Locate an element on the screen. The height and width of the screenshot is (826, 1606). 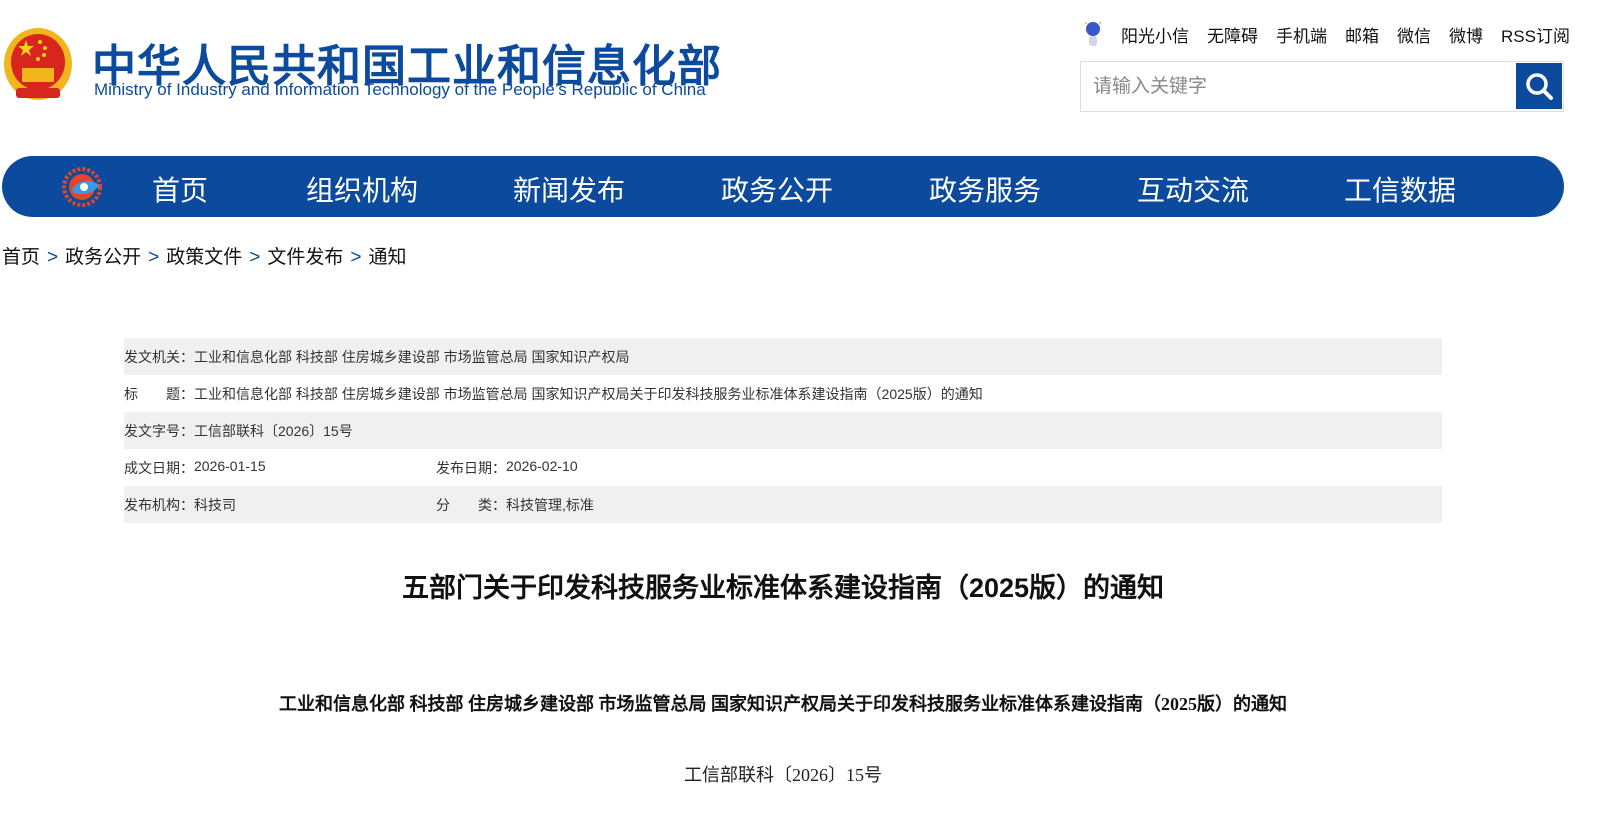
written-date-label: 成文日期： is located at coordinates (159, 467).